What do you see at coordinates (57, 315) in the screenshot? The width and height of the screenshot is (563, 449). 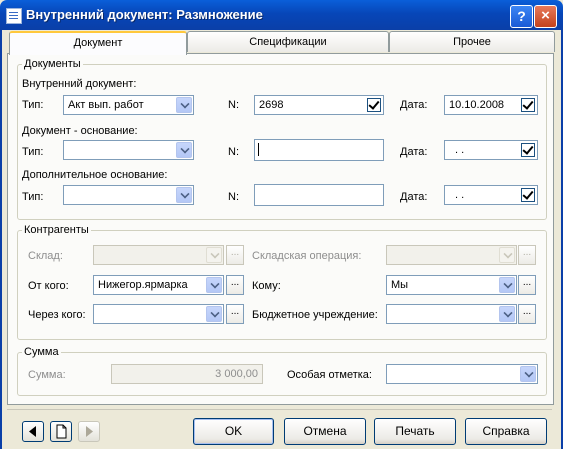 I see `via-label: Через кого:` at bounding box center [57, 315].